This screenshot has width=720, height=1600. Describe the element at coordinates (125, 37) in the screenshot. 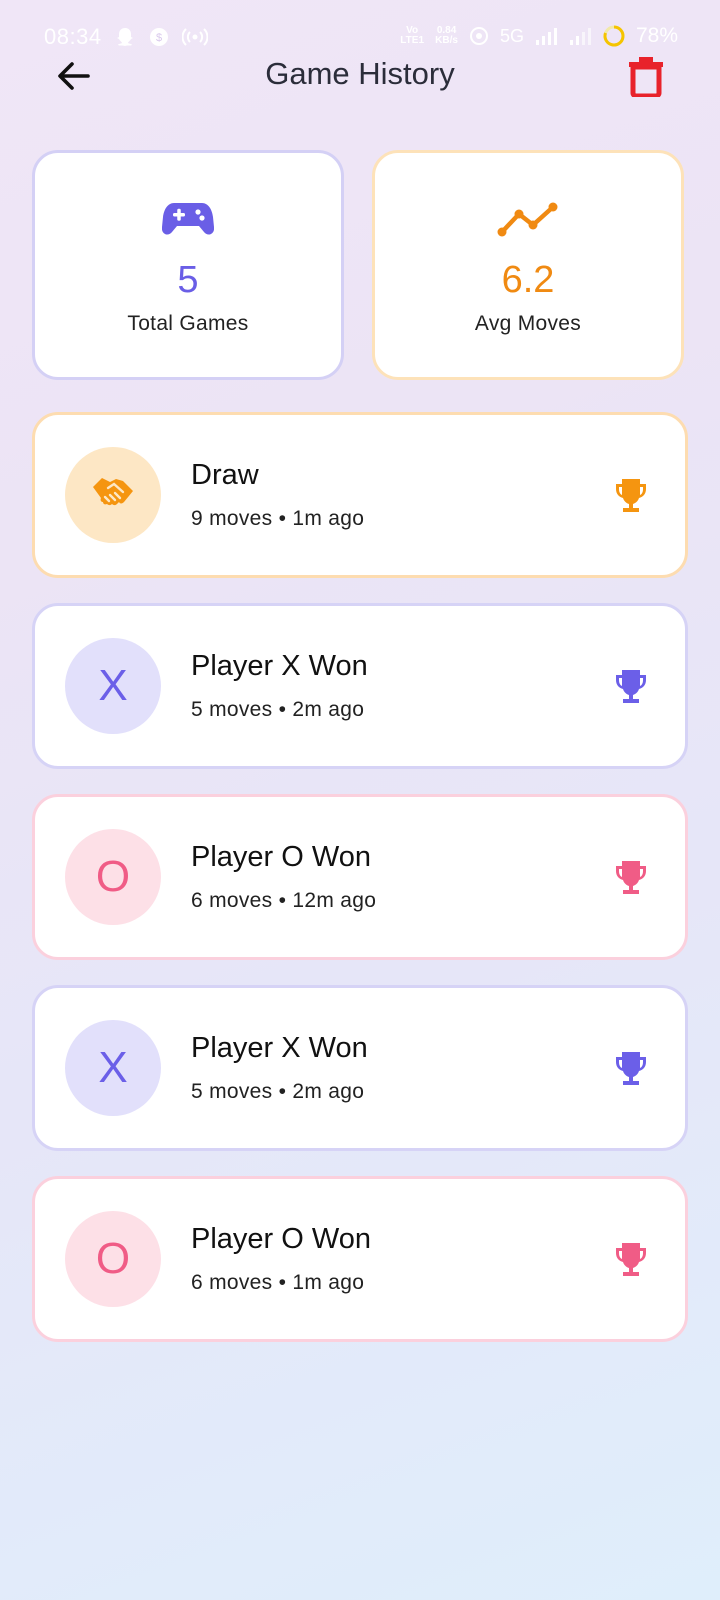

I see `snapchat-icon` at that location.